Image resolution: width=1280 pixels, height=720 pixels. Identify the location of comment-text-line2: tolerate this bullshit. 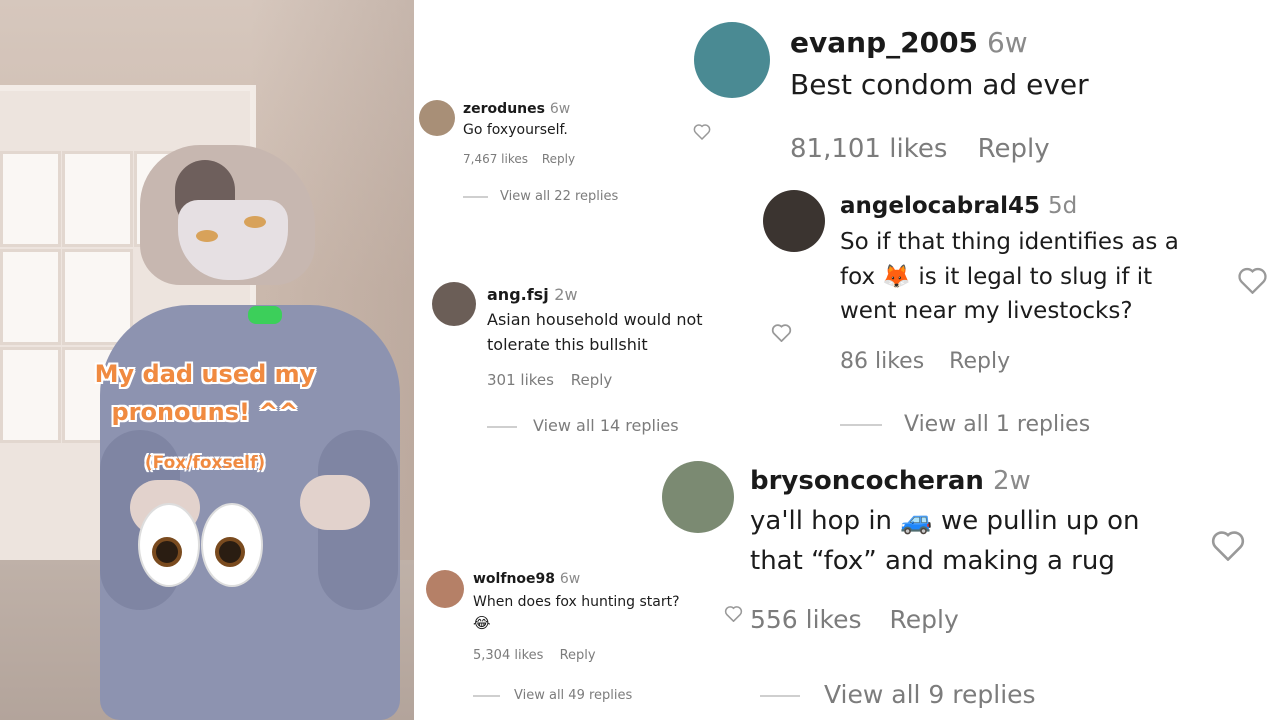
(567, 344).